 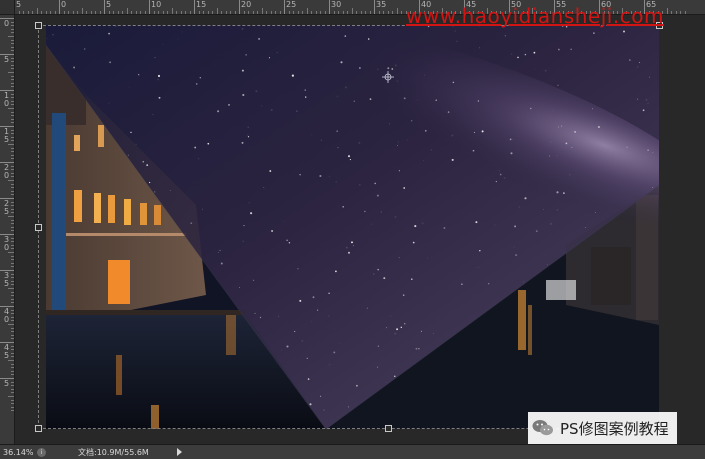 I want to click on ruler-major-tick, so click(x=149, y=7).